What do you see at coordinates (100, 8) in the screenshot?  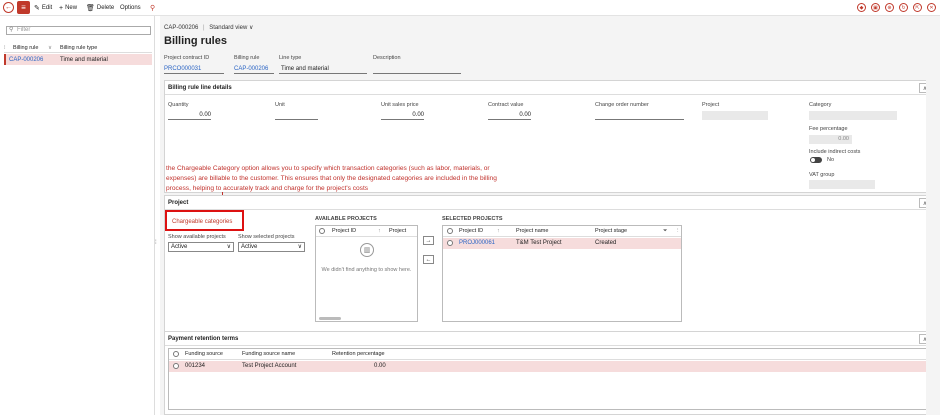 I see `delete-button: 🗑 Delete` at bounding box center [100, 8].